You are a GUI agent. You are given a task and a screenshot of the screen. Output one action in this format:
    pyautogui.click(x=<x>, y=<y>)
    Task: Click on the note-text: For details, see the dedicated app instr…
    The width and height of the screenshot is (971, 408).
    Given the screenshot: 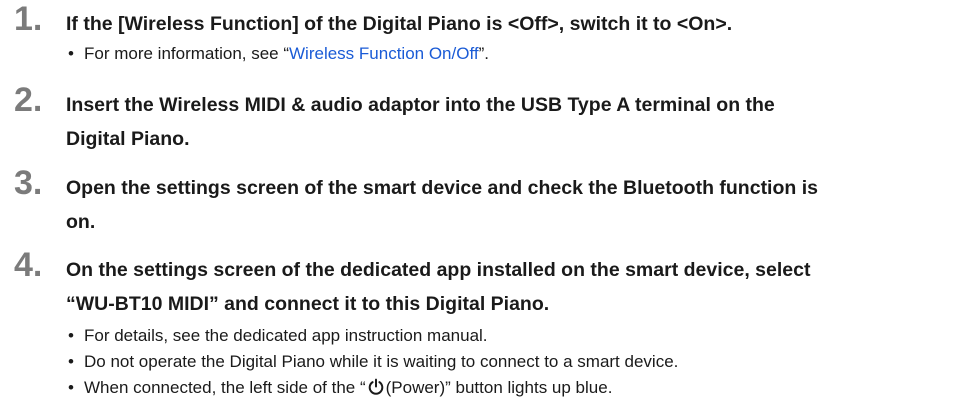 What is the action you would take?
    pyautogui.click(x=286, y=335)
    